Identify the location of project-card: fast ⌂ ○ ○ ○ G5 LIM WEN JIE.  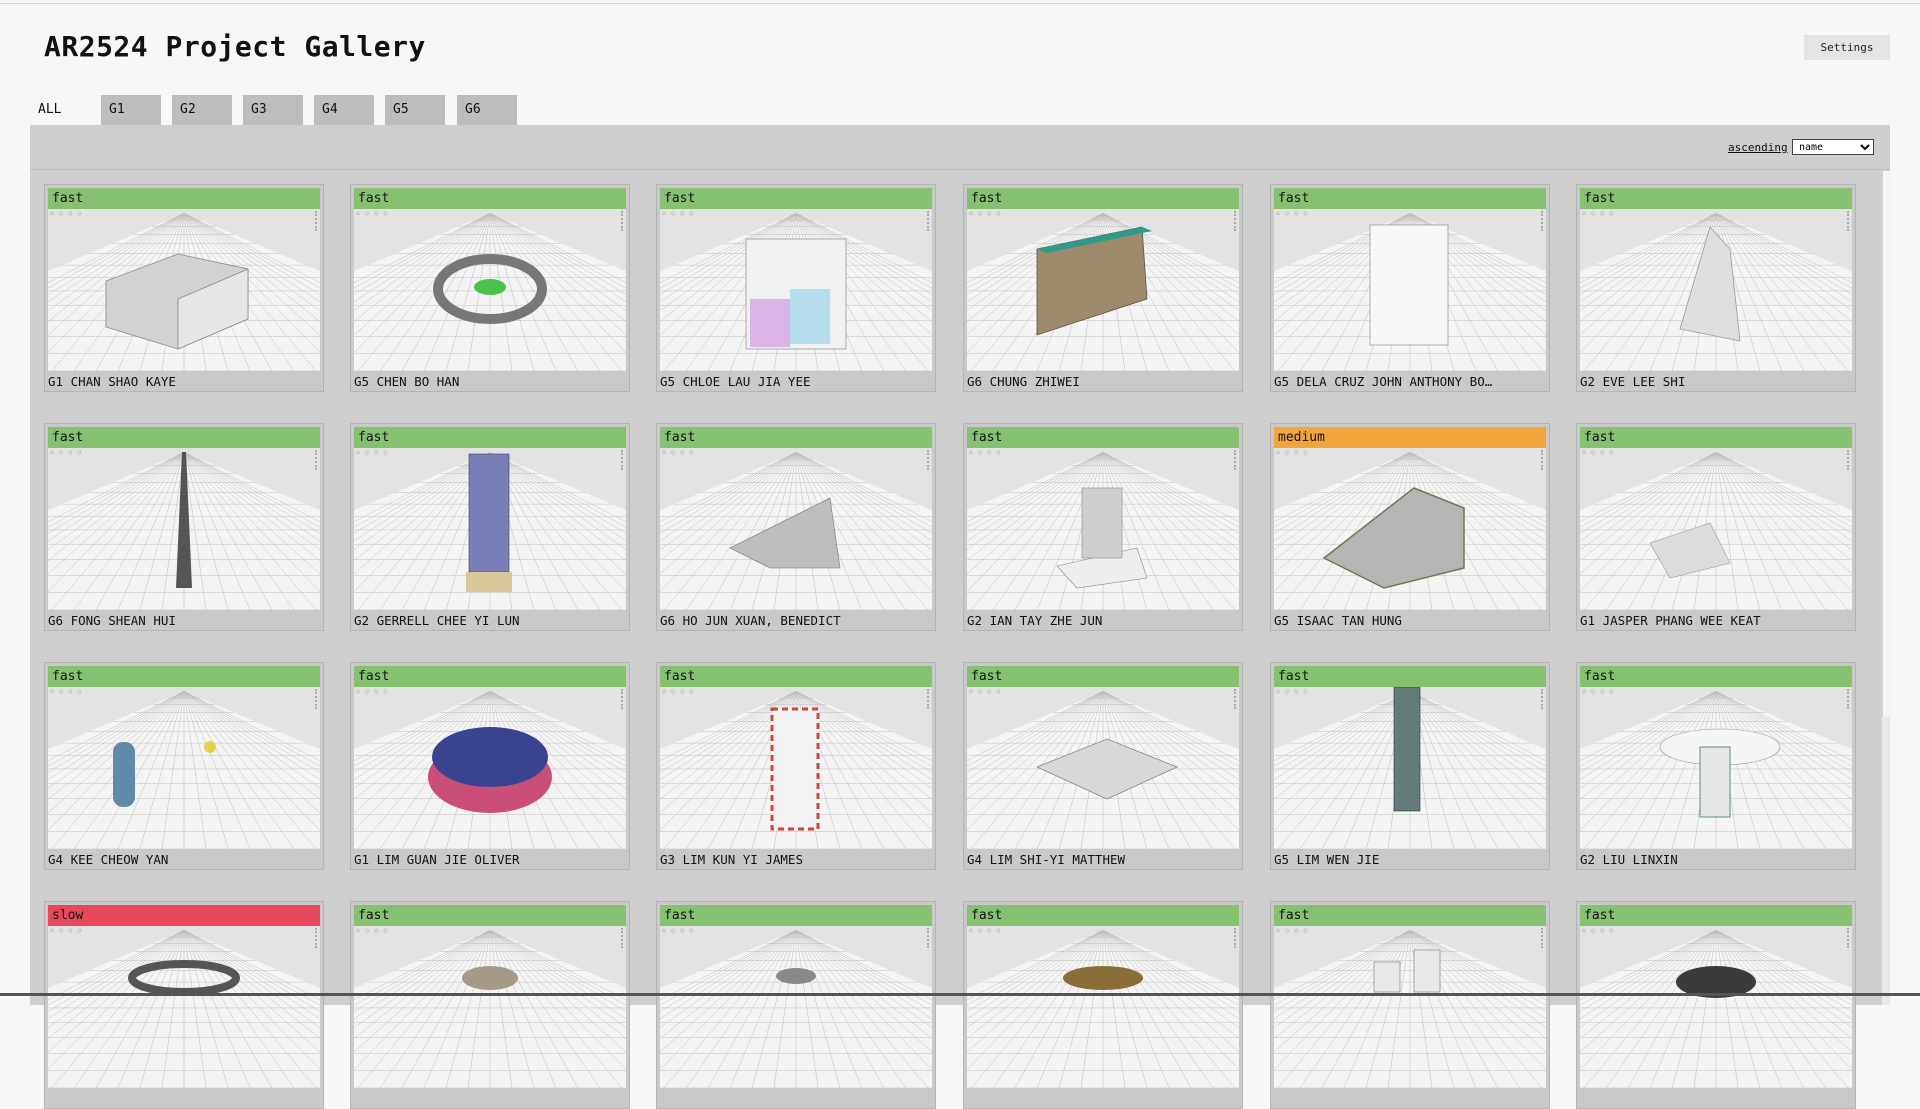
(1410, 766).